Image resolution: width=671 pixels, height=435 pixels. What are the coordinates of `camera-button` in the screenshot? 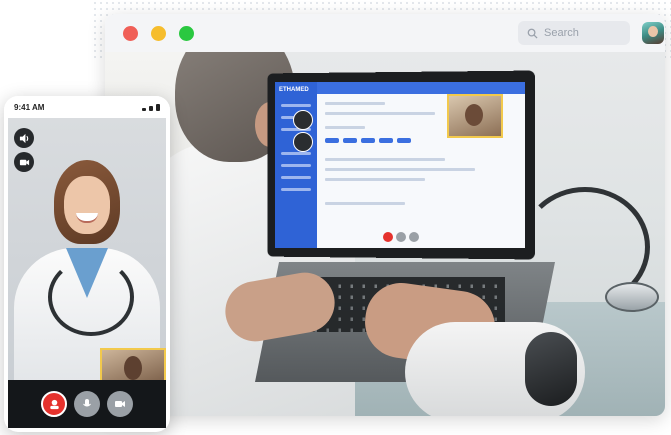 It's located at (24, 162).